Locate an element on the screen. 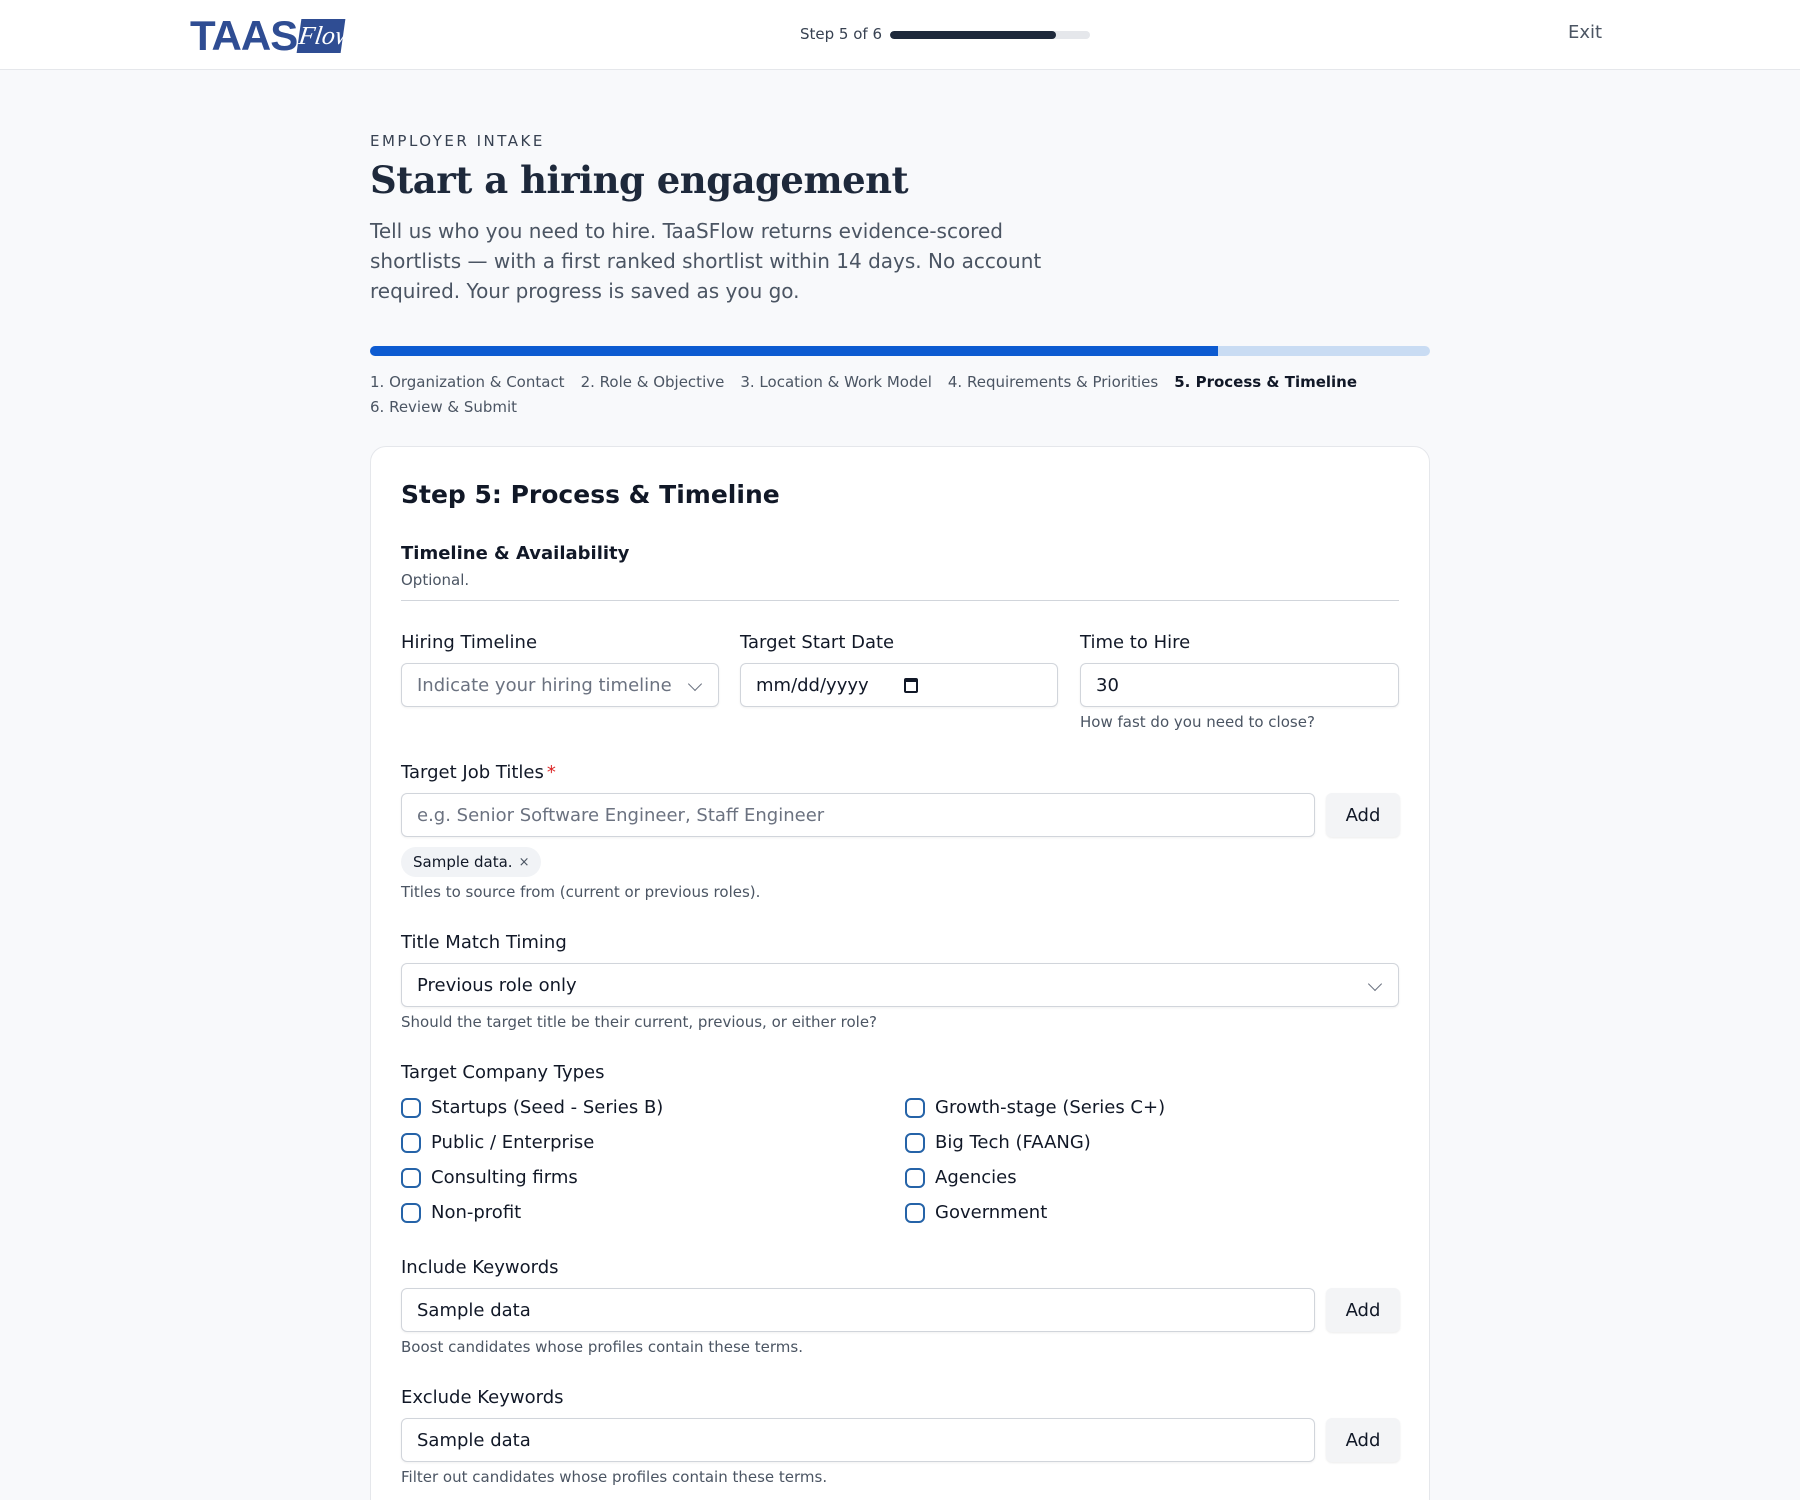 The width and height of the screenshot is (1800, 1500). include-keywords-input is located at coordinates (858, 1310).